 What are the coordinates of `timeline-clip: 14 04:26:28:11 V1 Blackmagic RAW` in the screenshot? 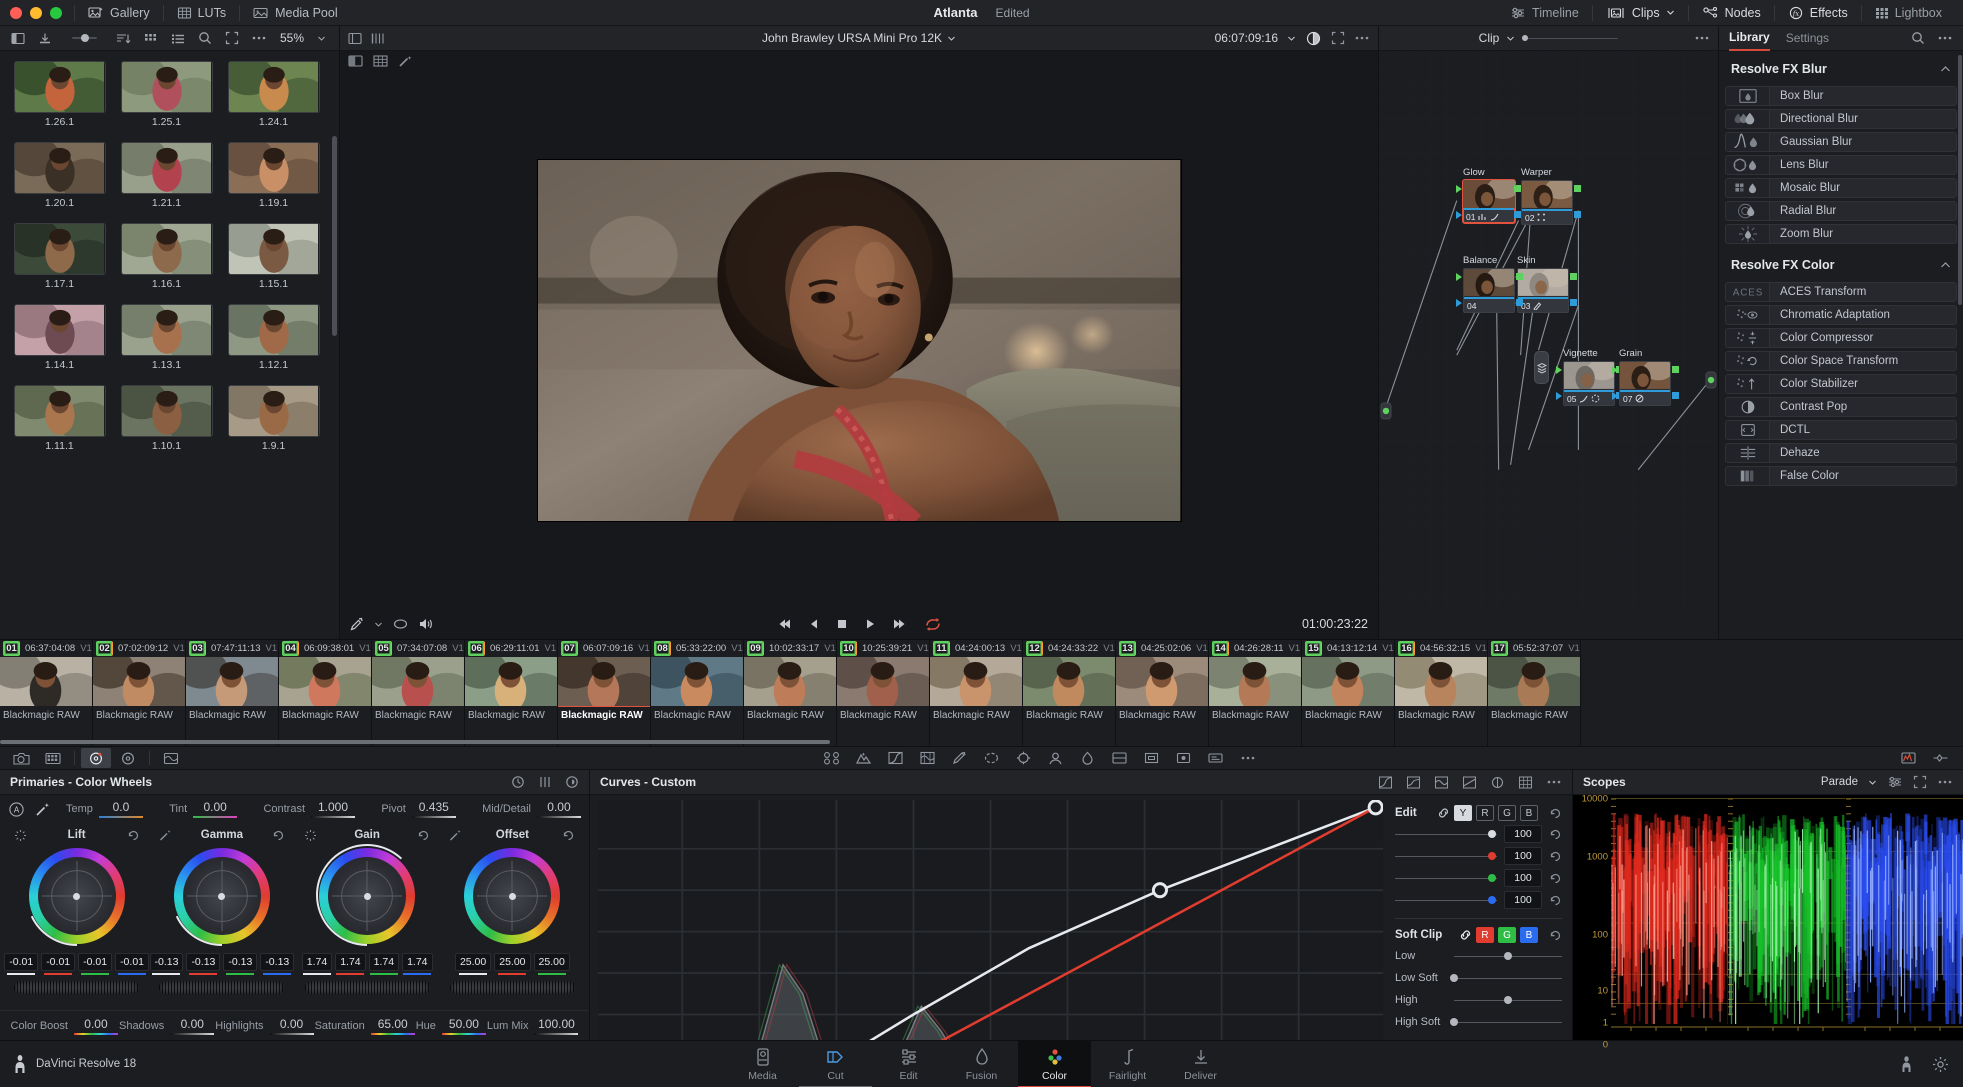 It's located at (1255, 693).